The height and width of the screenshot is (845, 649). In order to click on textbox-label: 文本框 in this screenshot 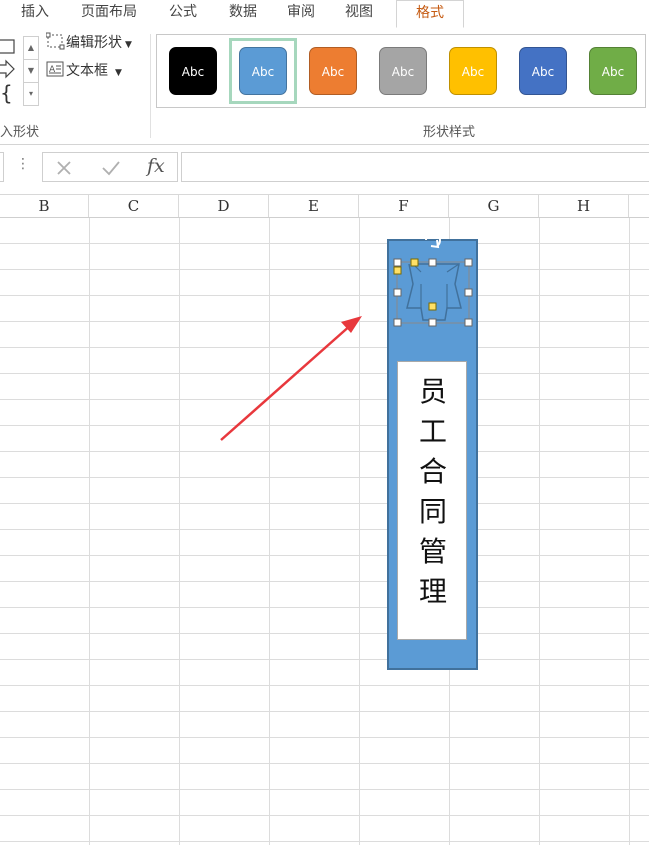, I will do `click(87, 71)`.